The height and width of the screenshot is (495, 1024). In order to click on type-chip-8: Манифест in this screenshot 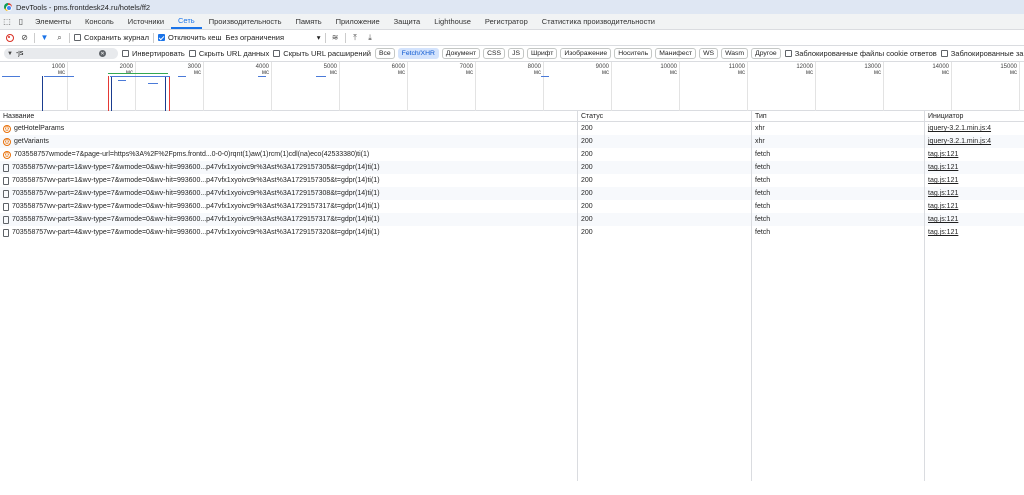, I will do `click(676, 53)`.